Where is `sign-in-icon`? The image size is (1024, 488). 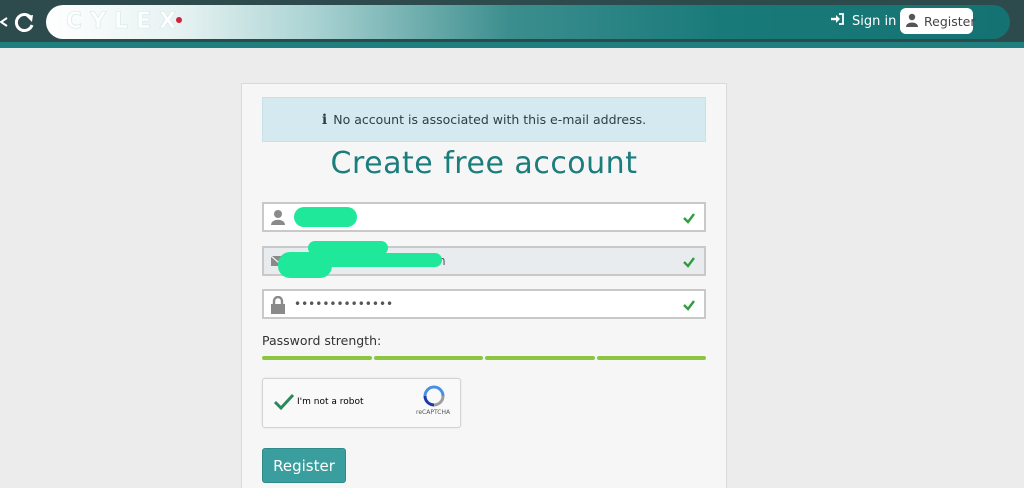 sign-in-icon is located at coordinates (837, 21).